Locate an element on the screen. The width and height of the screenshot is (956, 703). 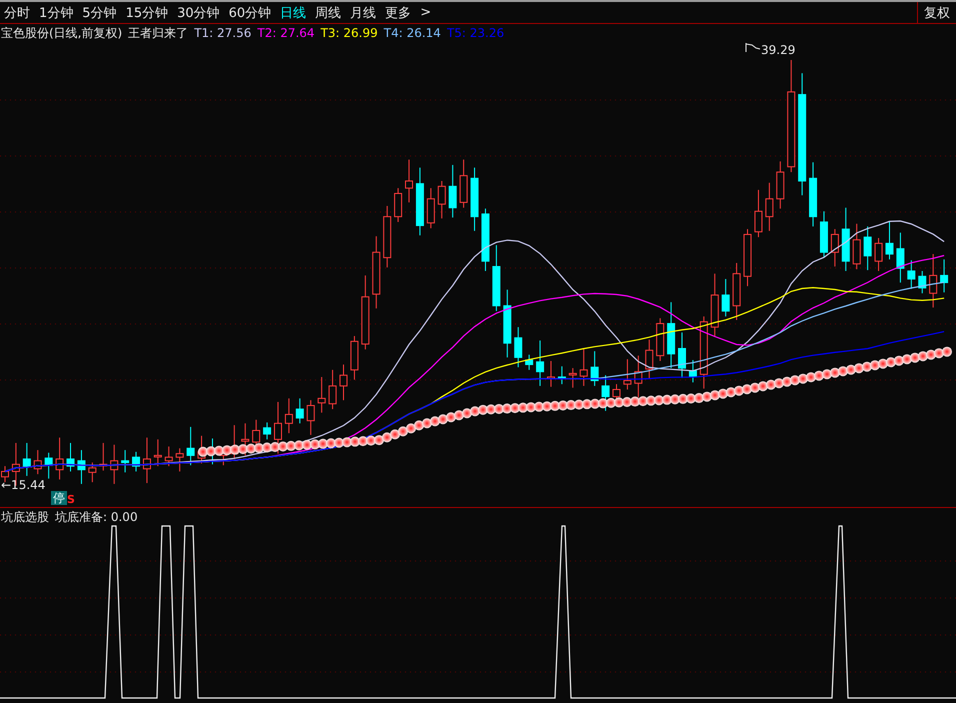
legend-value: T4: 26.14 is located at coordinates (412, 33).